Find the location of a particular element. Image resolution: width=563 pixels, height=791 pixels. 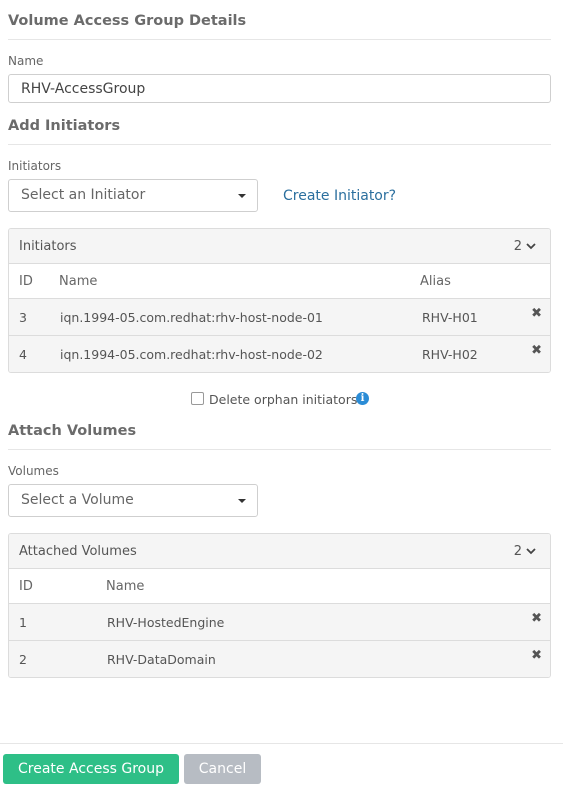

initiators-count: 2 is located at coordinates (517, 246).